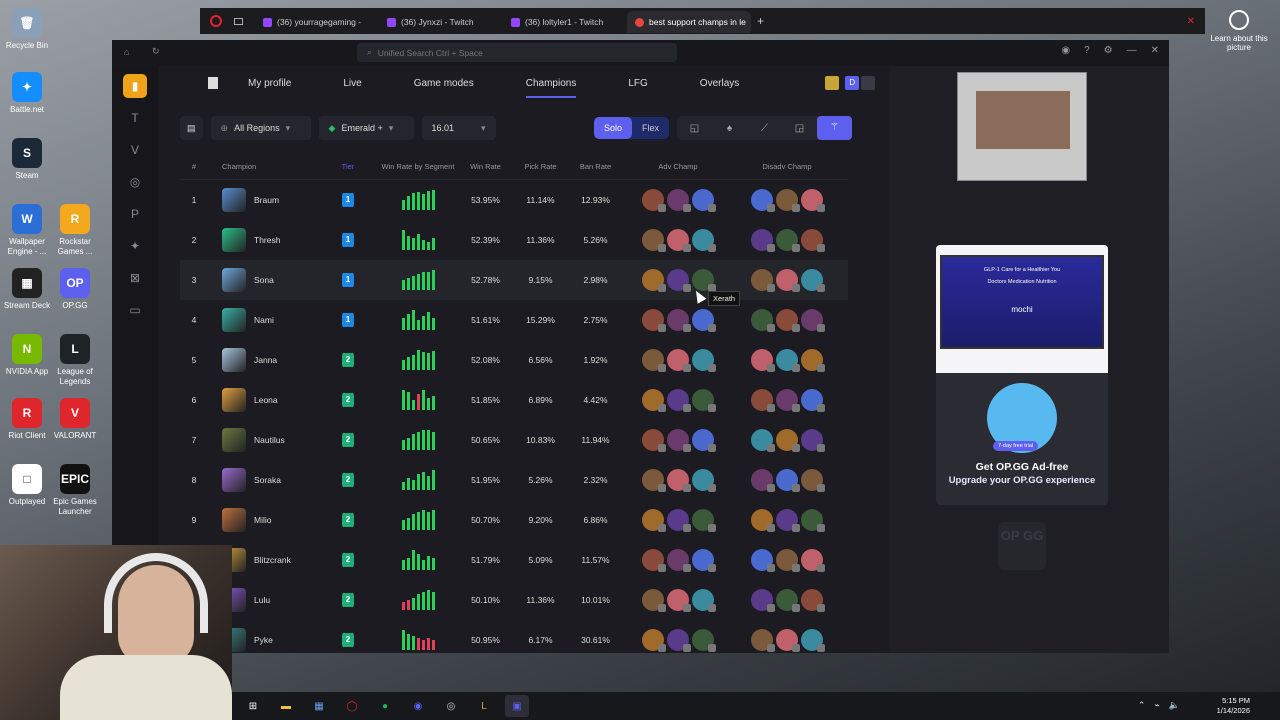 Image resolution: width=1280 pixels, height=720 pixels. What do you see at coordinates (689, 22) in the screenshot?
I see `browser-tab: best support champs in le` at bounding box center [689, 22].